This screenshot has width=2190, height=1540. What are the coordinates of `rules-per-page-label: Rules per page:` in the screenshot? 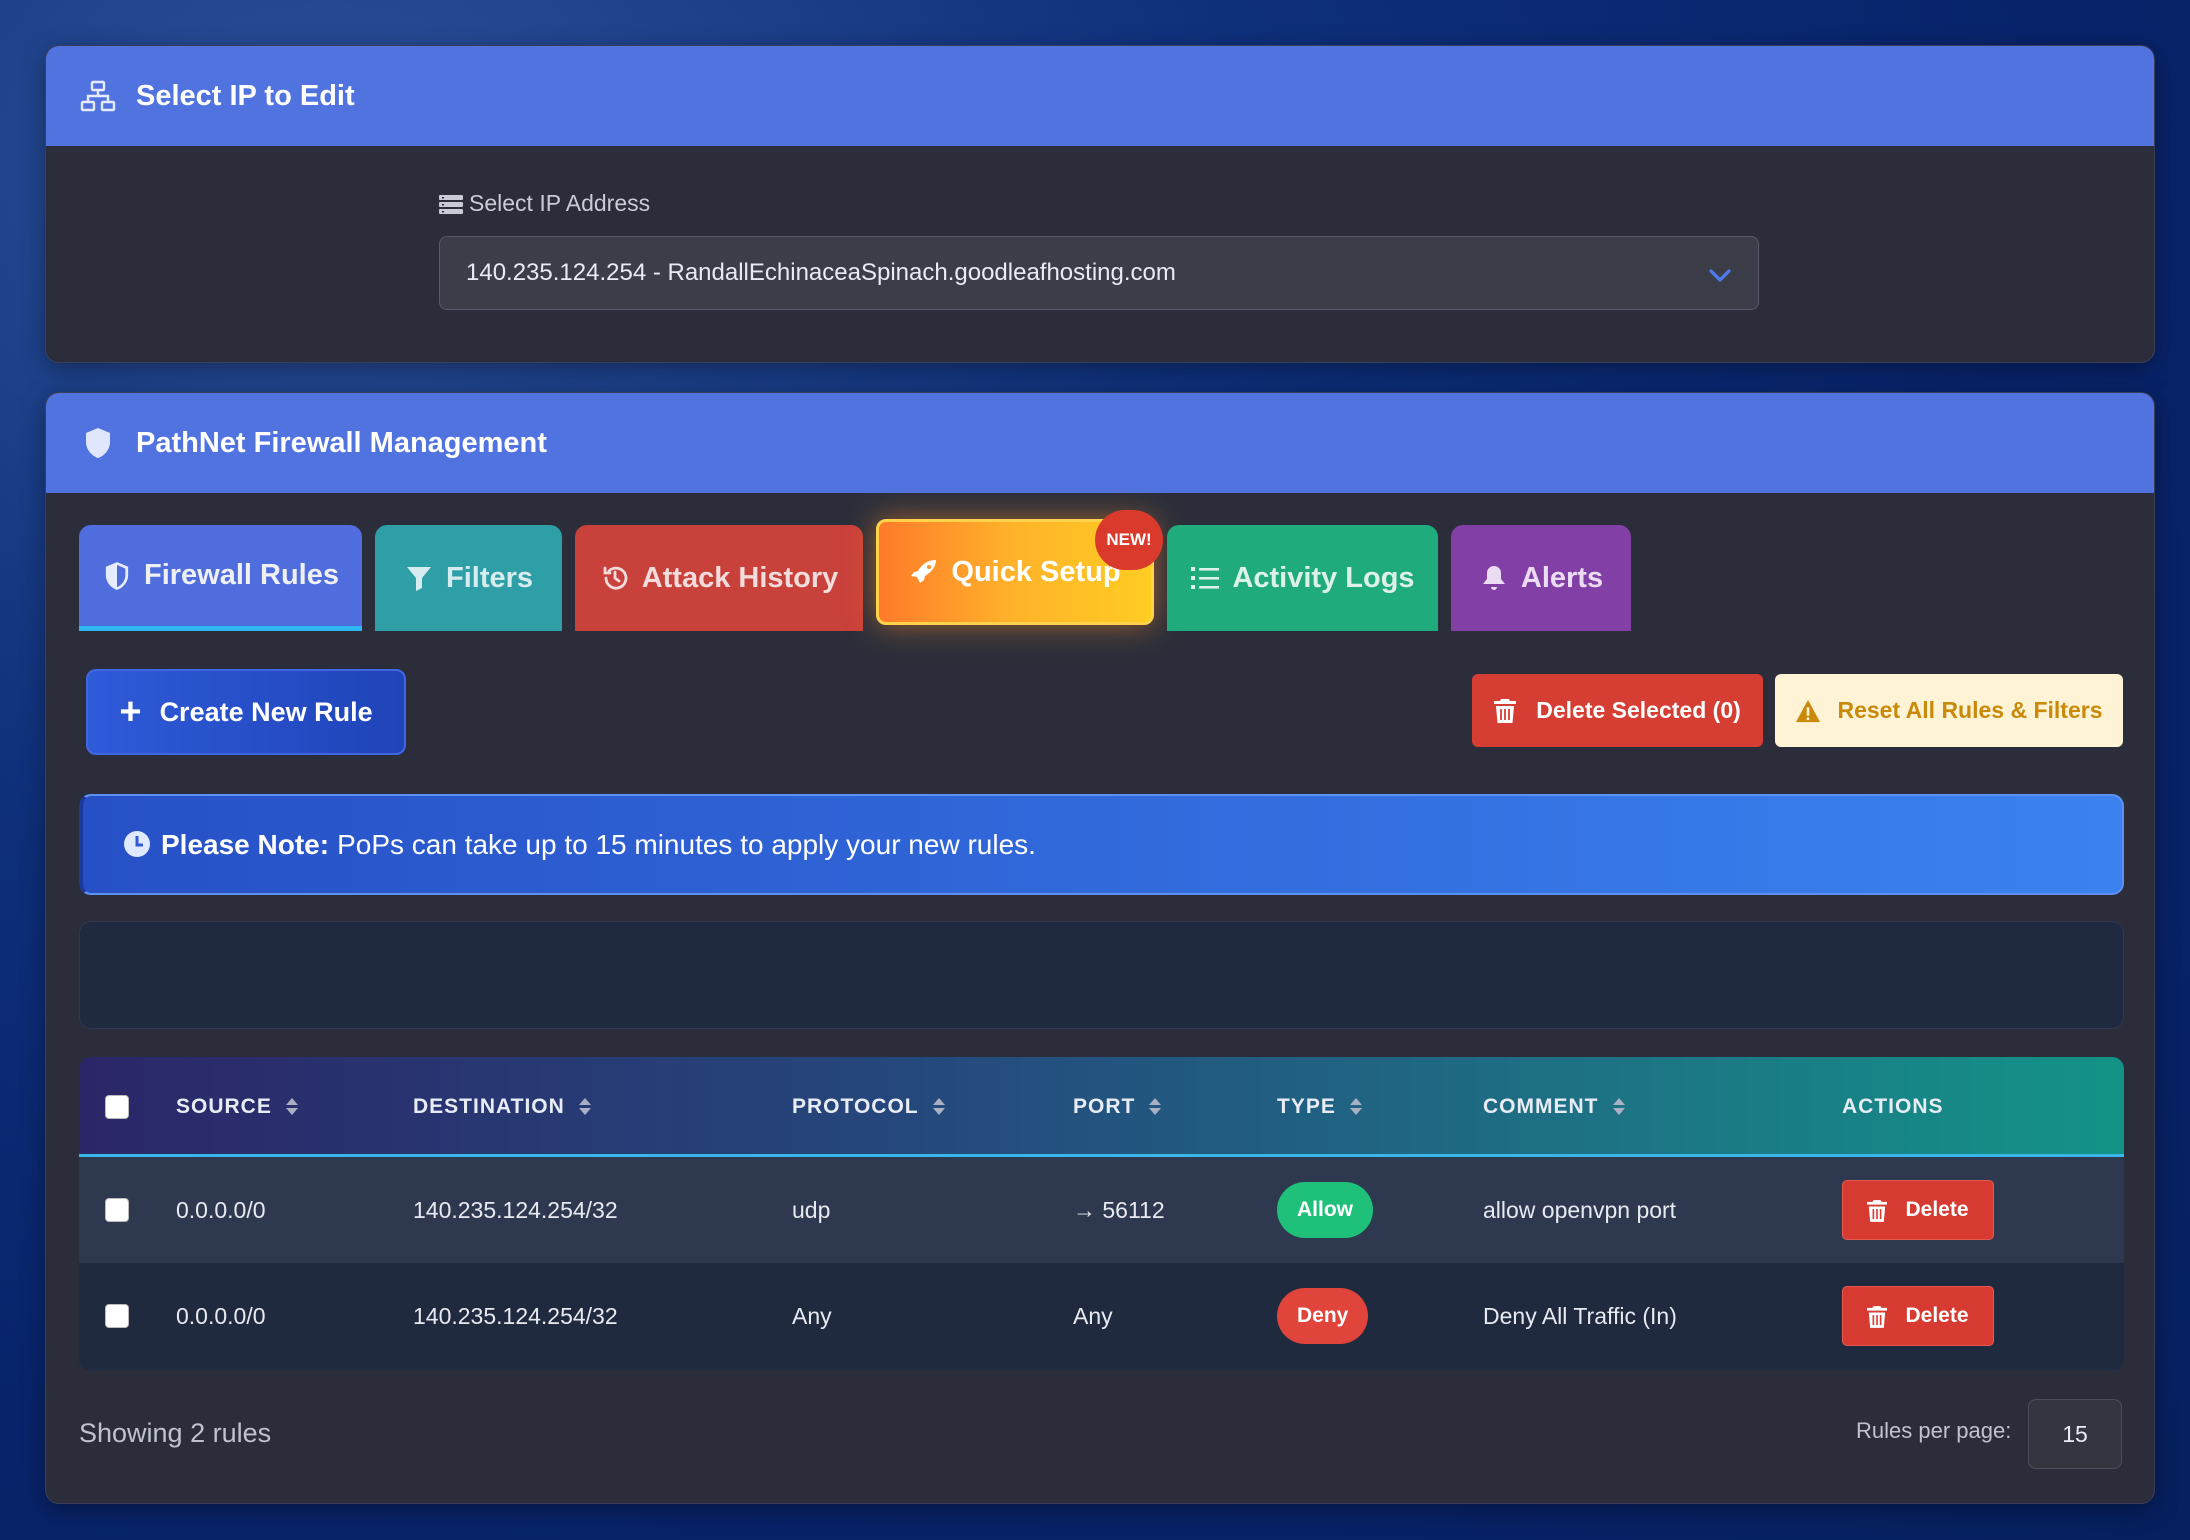 It's located at (1934, 1430).